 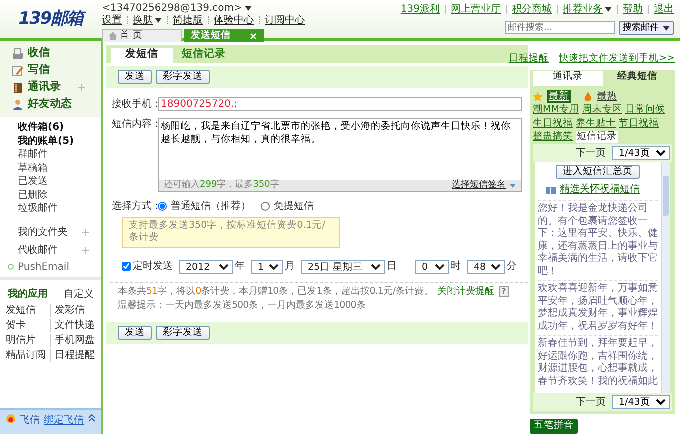 What do you see at coordinates (44, 267) in the screenshot?
I see `push-link: PushEmail` at bounding box center [44, 267].